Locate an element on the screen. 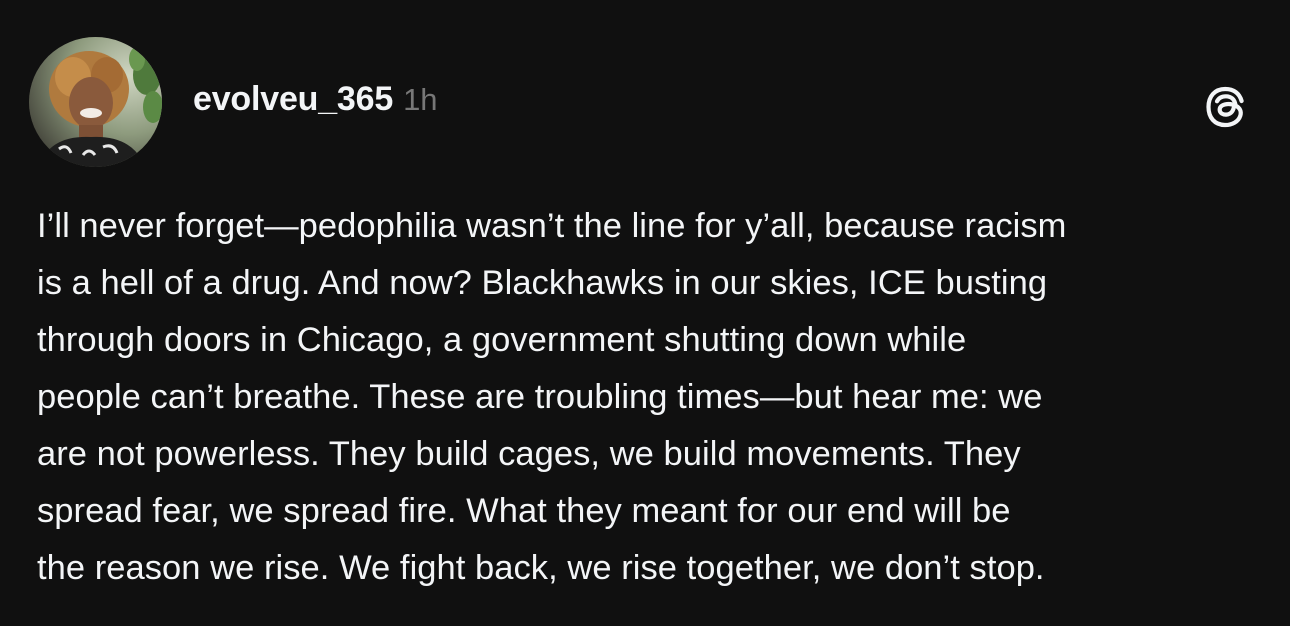  post-timestamp: 1h is located at coordinates (420, 100).